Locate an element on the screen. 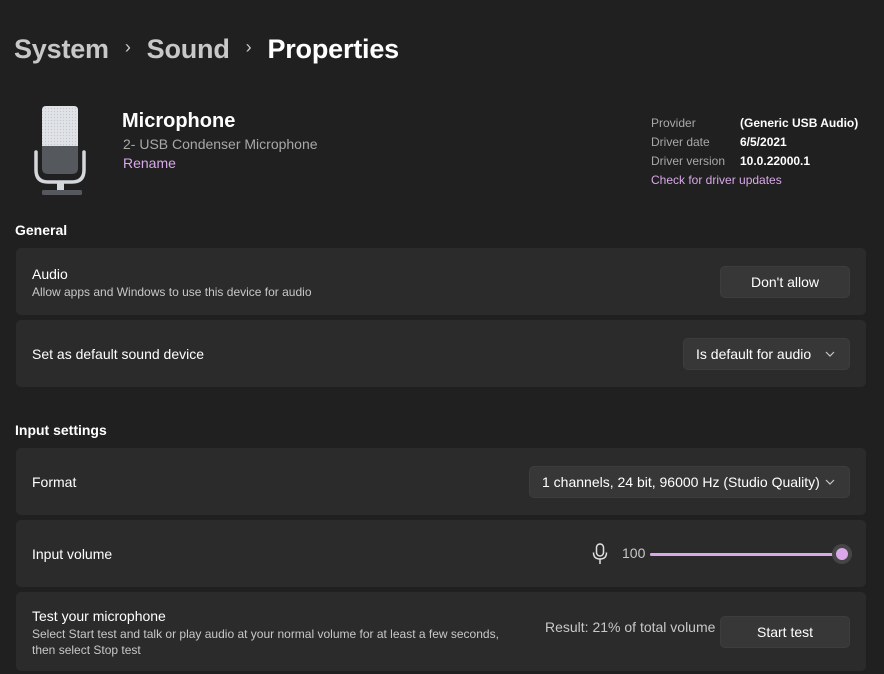 The width and height of the screenshot is (884, 674). driver-date-row: Driver date 6/5/2021 is located at coordinates (754, 141).